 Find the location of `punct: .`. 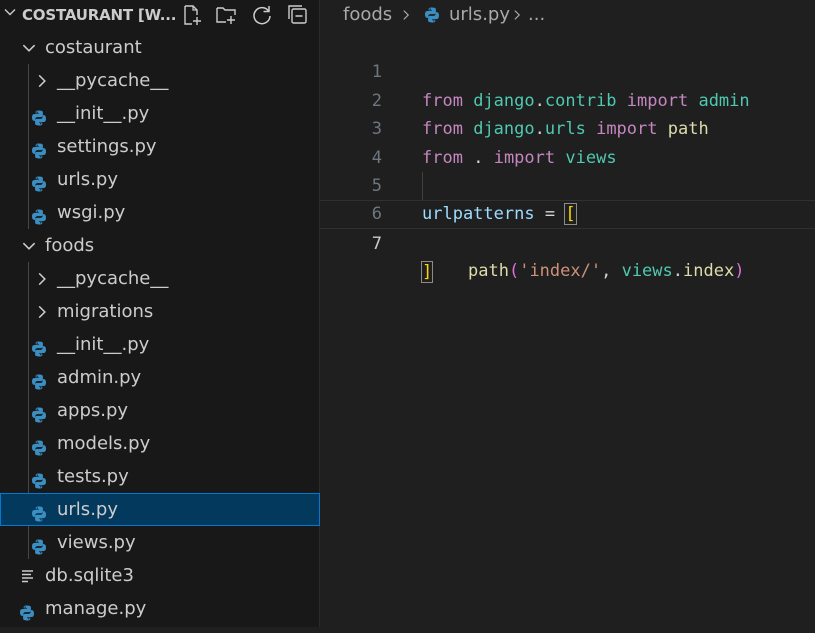

punct: . is located at coordinates (678, 271).